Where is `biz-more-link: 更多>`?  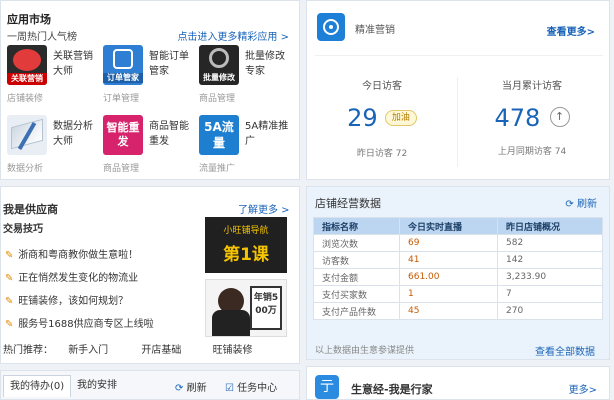
biz-more-link: 更多> is located at coordinates (583, 388).